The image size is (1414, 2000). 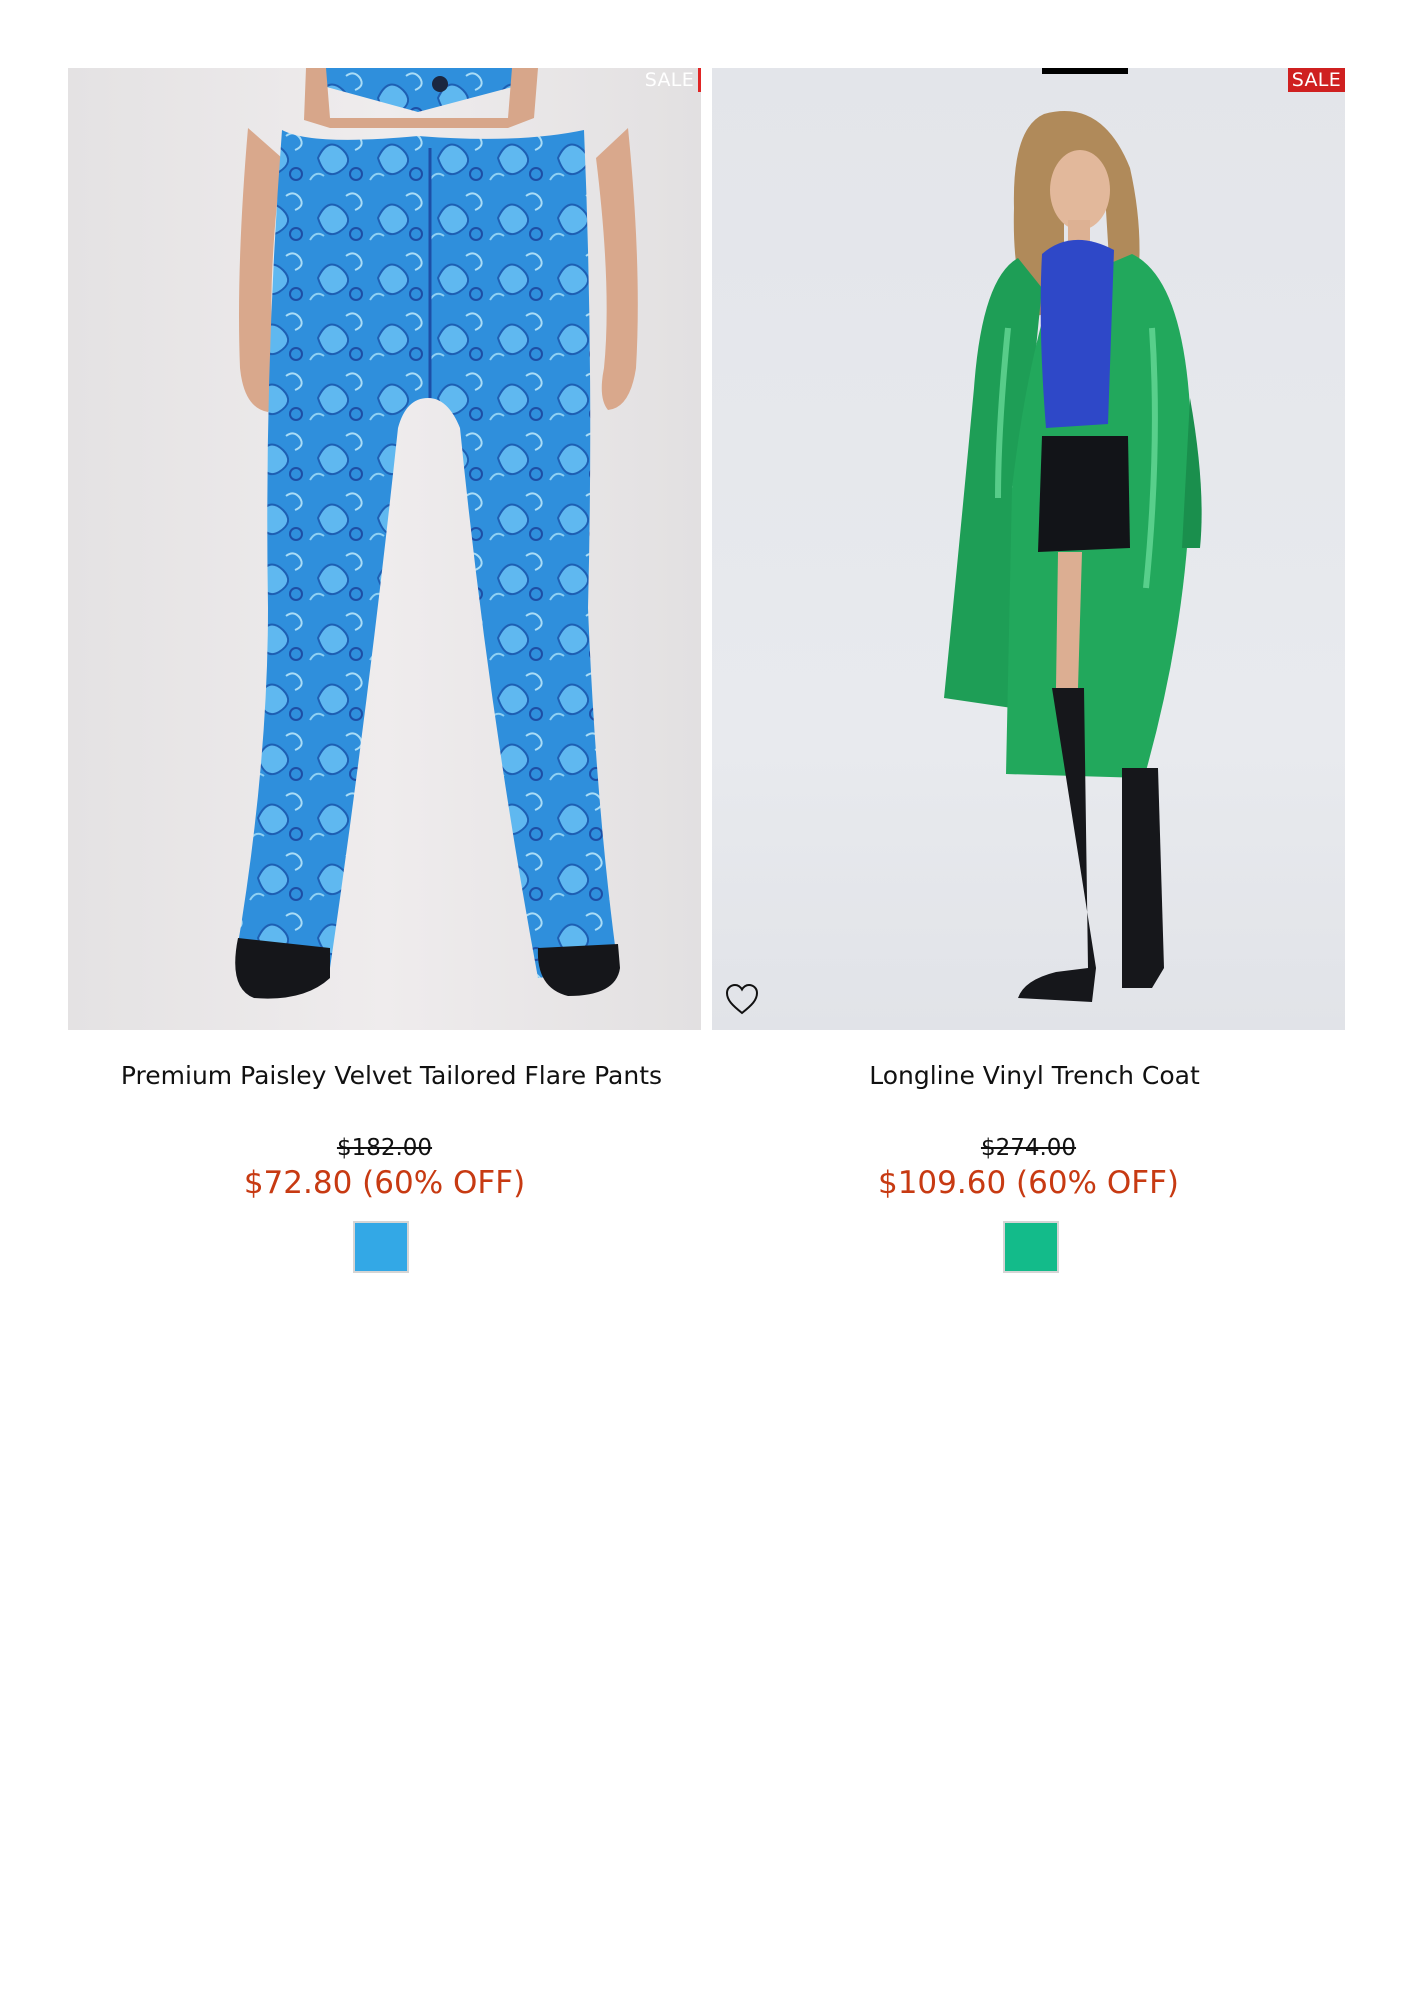 I want to click on original-price: $274.00, so click(x=1028, y=1148).